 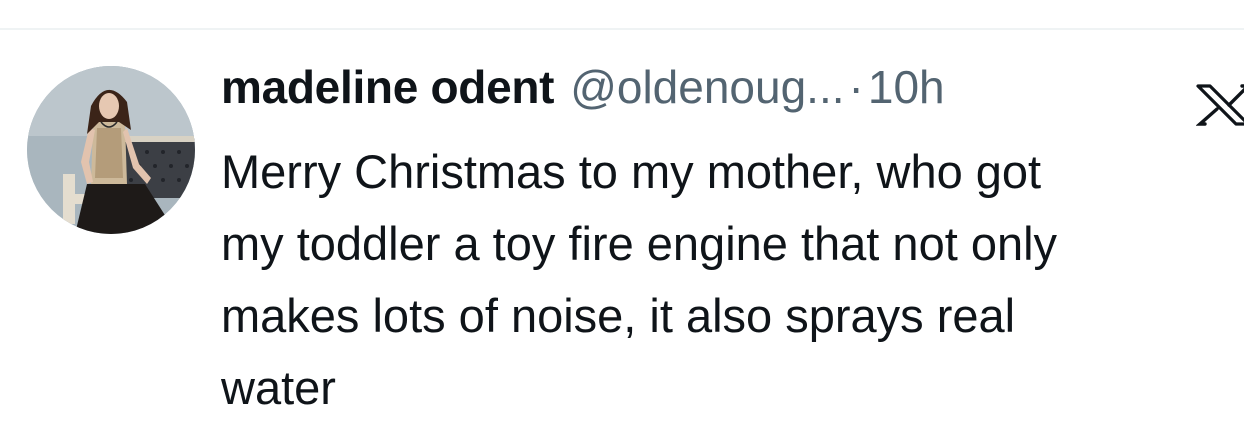 I want to click on avatar-image, so click(x=111, y=150).